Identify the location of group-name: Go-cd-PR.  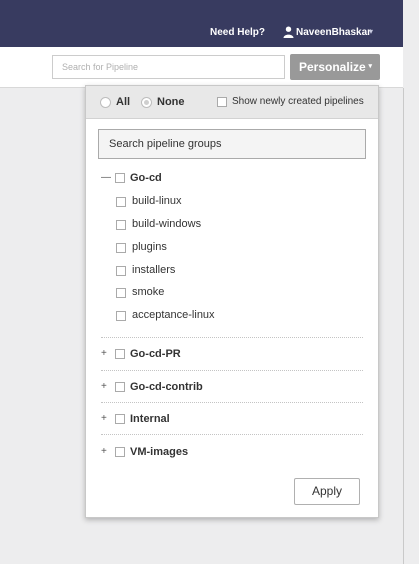
(155, 354).